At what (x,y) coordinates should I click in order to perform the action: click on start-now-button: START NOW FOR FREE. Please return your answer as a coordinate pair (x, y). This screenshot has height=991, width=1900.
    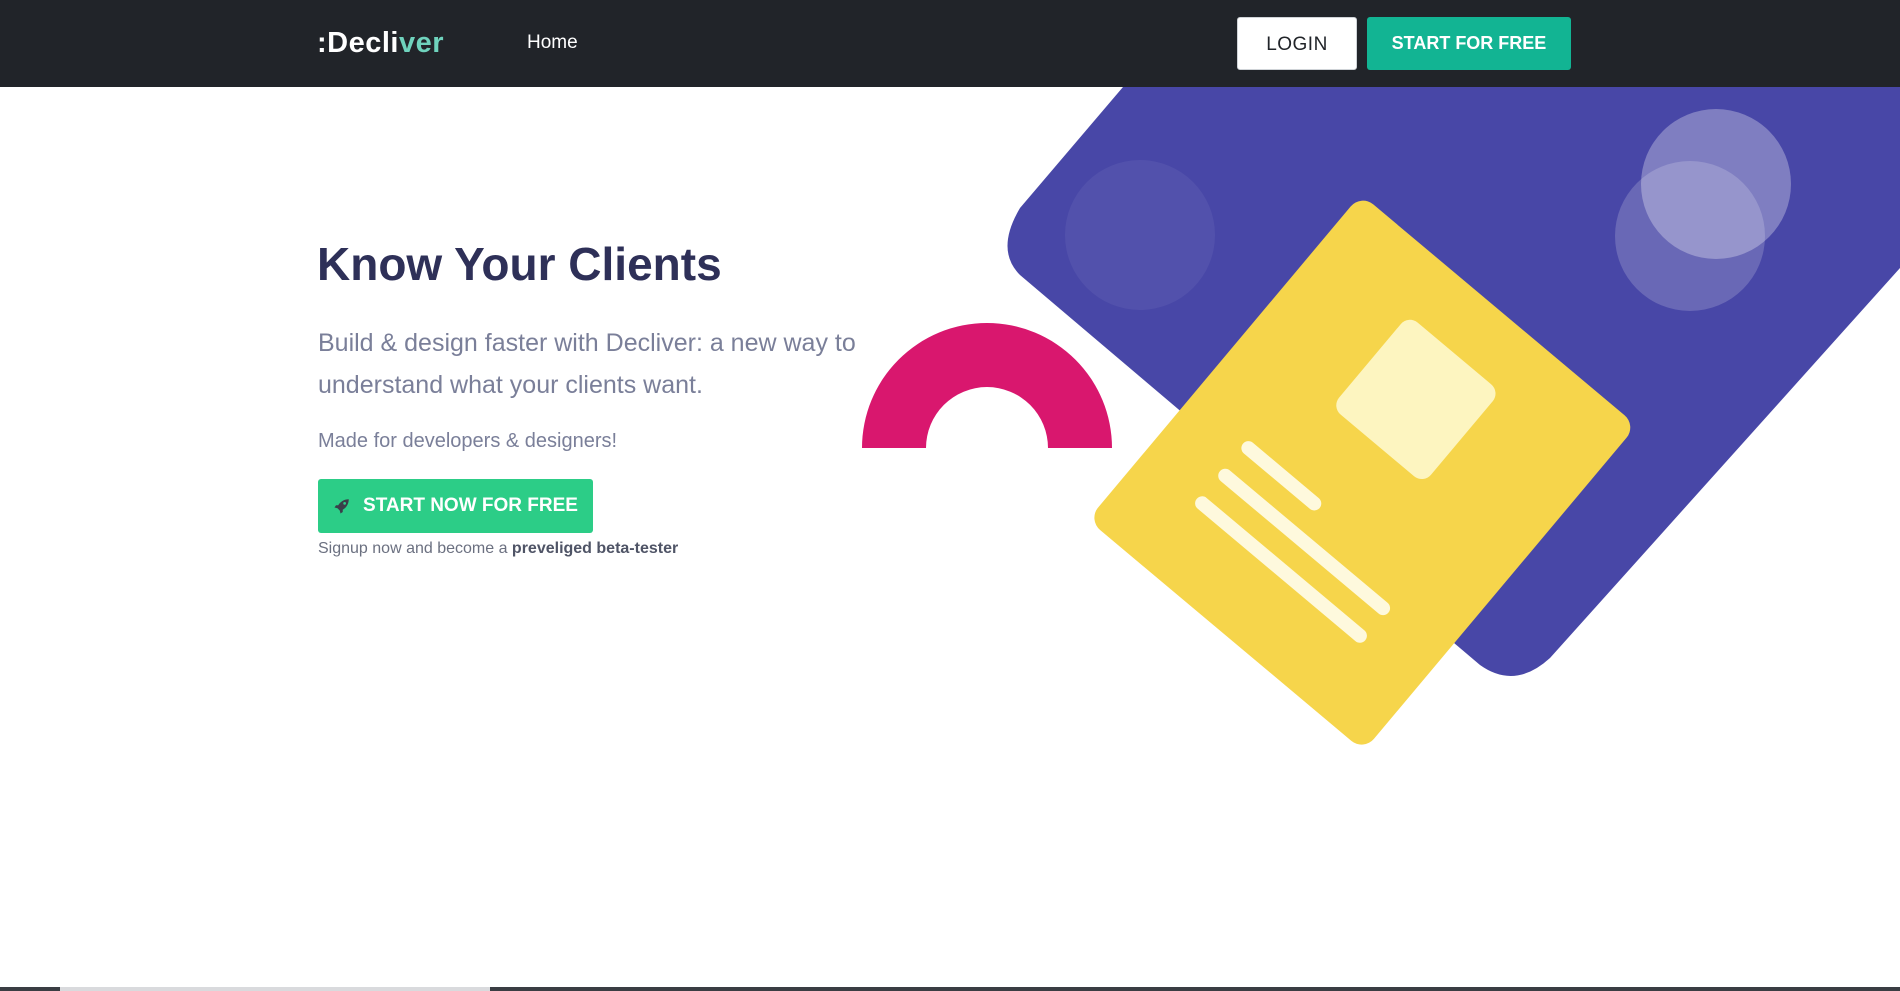
    Looking at the image, I should click on (455, 506).